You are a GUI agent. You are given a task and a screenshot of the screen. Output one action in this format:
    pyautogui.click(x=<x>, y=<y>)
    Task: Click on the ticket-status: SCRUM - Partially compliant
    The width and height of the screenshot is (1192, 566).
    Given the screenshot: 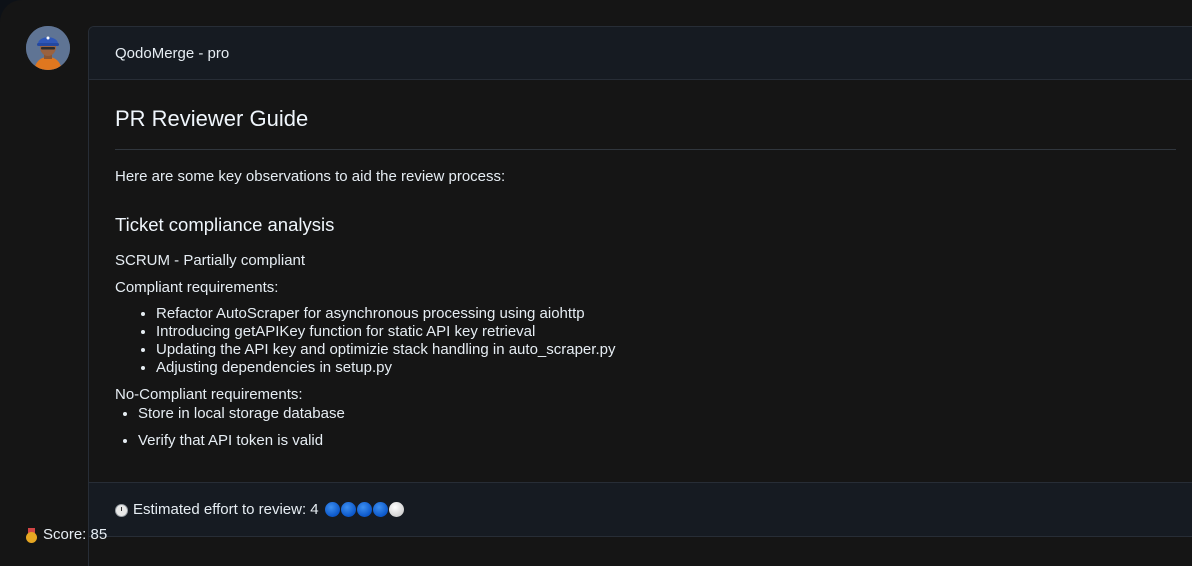 What is the action you would take?
    pyautogui.click(x=210, y=260)
    